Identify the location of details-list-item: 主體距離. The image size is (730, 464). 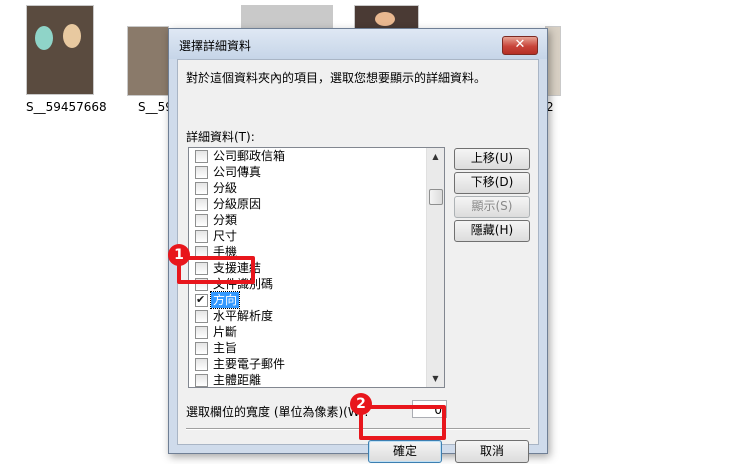
(307, 379).